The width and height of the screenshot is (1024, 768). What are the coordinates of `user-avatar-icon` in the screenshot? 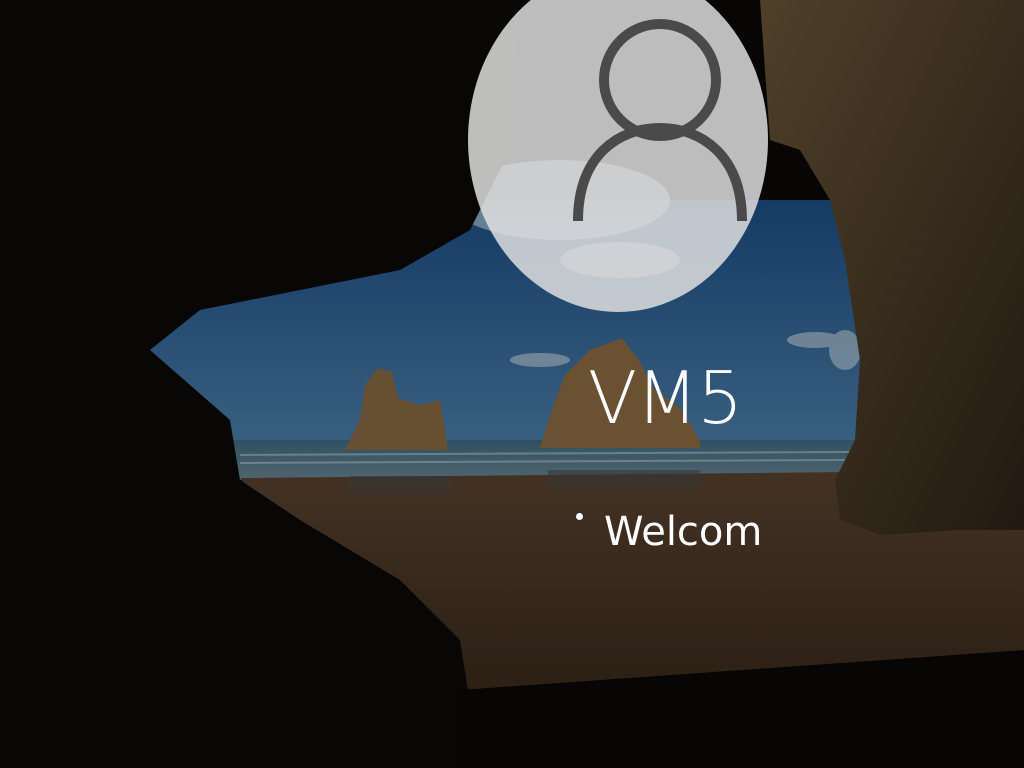 It's located at (660, 120).